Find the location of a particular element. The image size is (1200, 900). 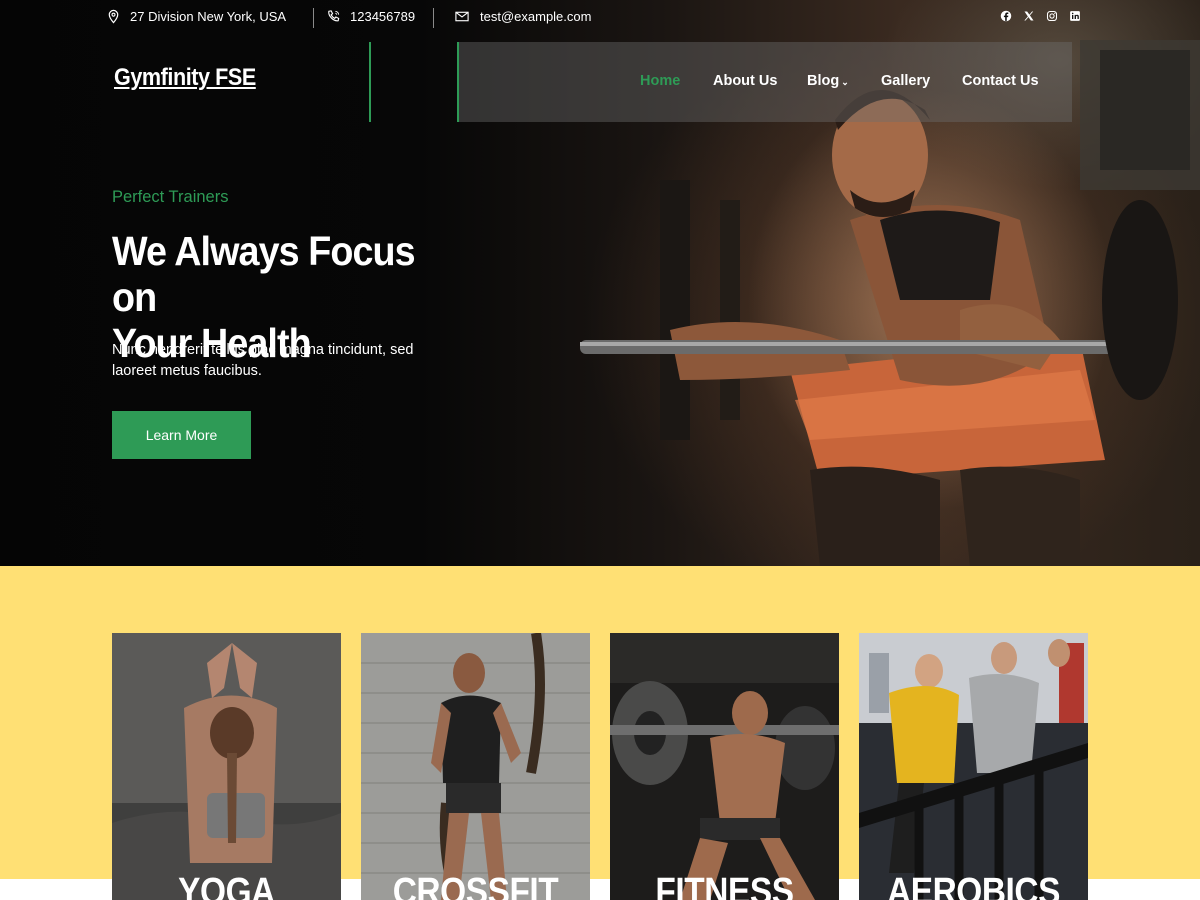

fitness-photo is located at coordinates (724, 766).